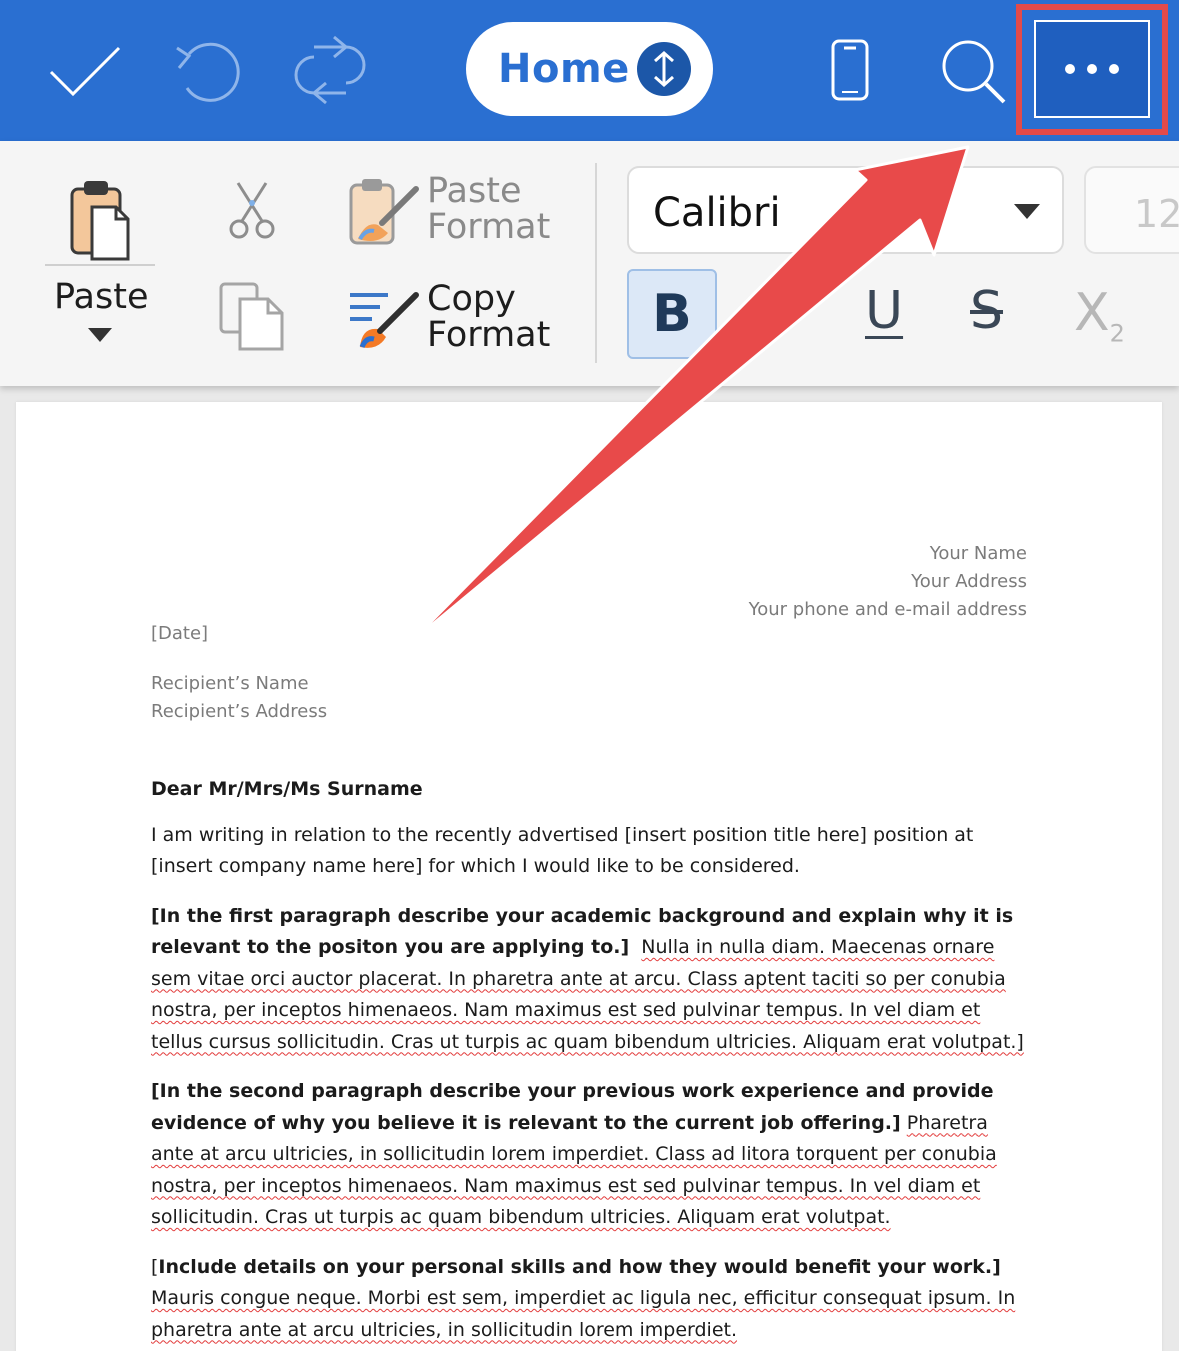  I want to click on clipboard-icon, so click(100, 221).